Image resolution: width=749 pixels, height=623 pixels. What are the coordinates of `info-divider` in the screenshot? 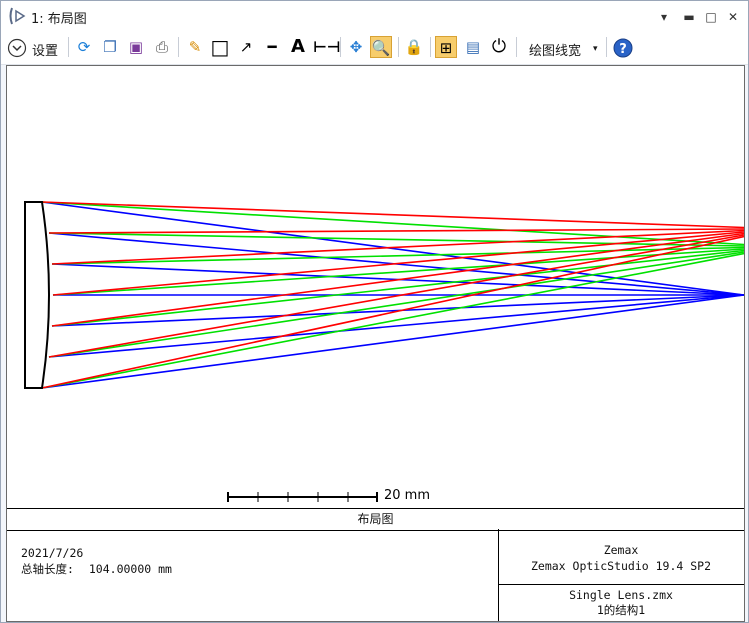 It's located at (621, 584).